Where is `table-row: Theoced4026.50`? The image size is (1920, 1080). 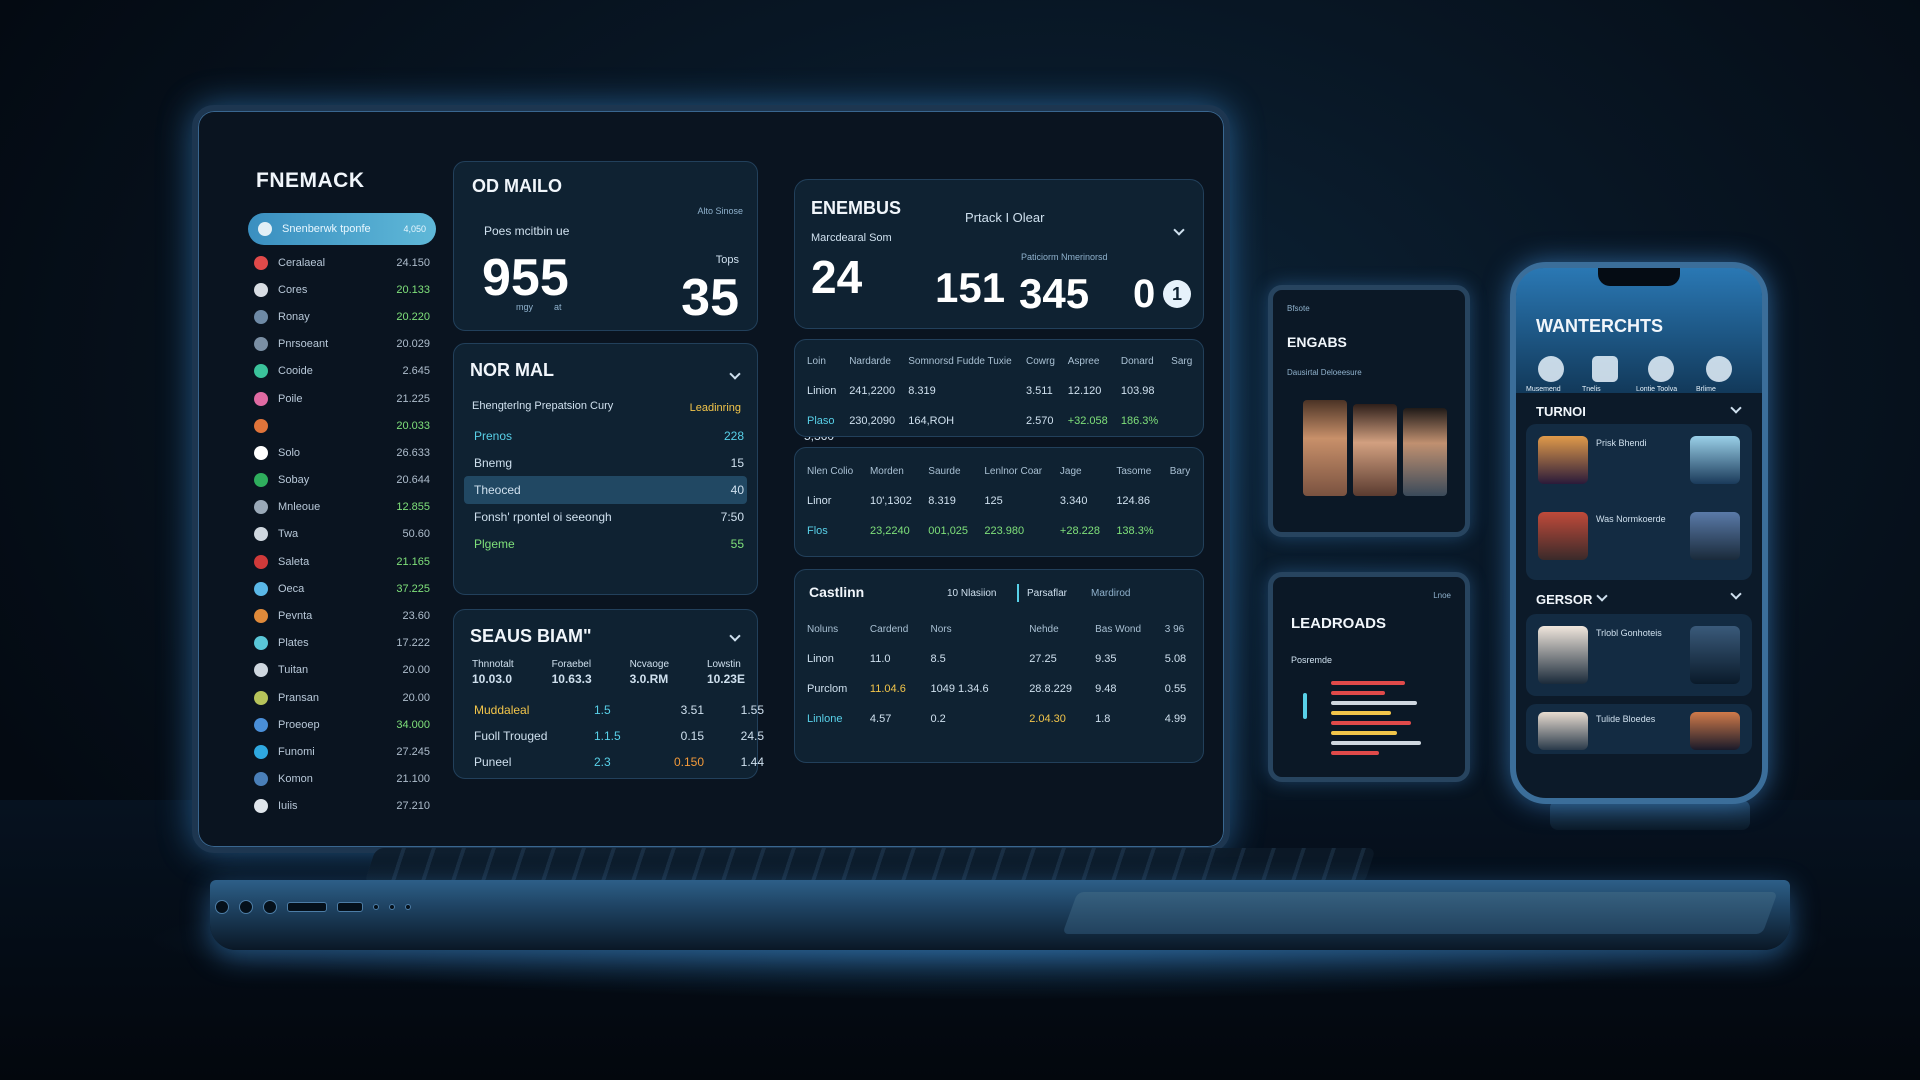
table-row: Theoced4026.50 is located at coordinates (649, 490).